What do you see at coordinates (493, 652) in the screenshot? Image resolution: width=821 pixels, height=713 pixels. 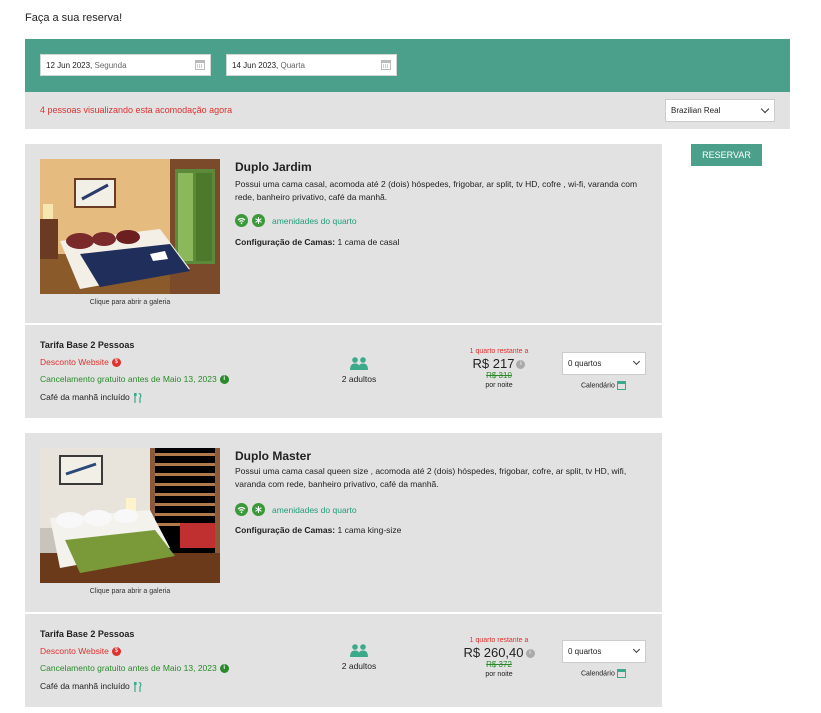 I see `price-value: R$ 260,40` at bounding box center [493, 652].